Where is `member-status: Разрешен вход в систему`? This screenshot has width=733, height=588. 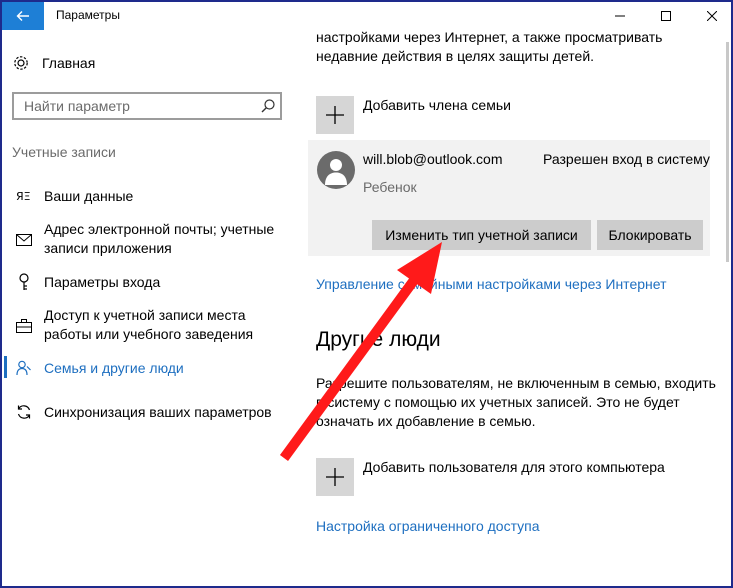 member-status: Разрешен вход в систему is located at coordinates (626, 159).